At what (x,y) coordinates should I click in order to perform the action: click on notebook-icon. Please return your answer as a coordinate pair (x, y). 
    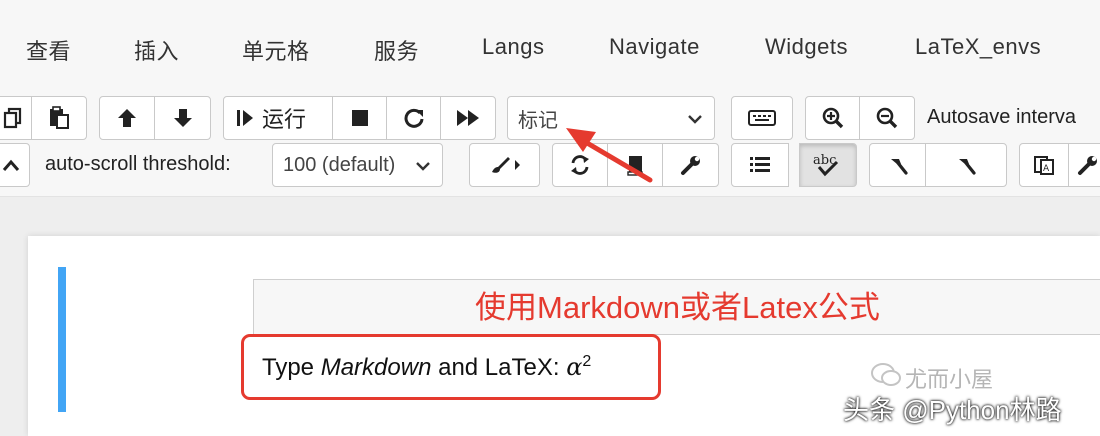
    Looking at the image, I should click on (635, 166).